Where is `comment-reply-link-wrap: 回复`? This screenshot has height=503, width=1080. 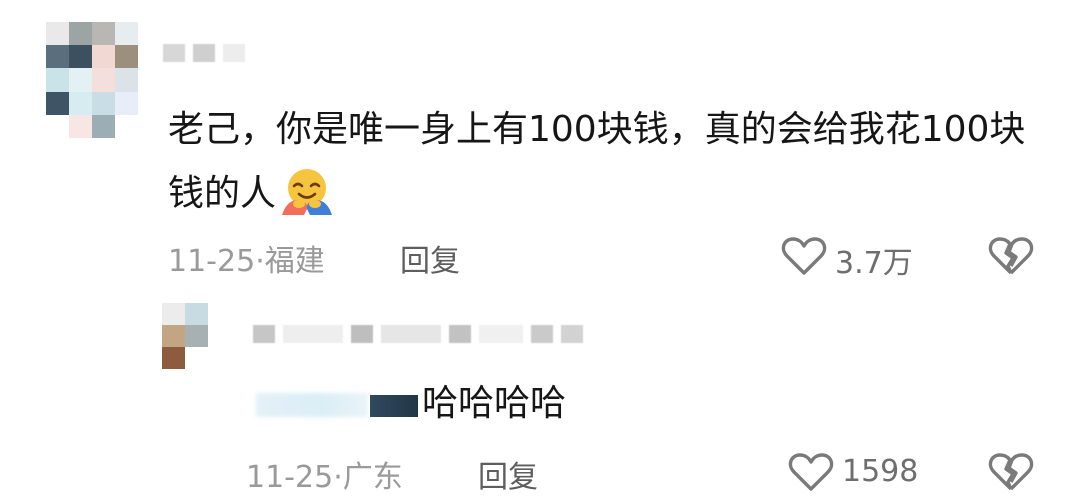 comment-reply-link-wrap: 回复 is located at coordinates (430, 258).